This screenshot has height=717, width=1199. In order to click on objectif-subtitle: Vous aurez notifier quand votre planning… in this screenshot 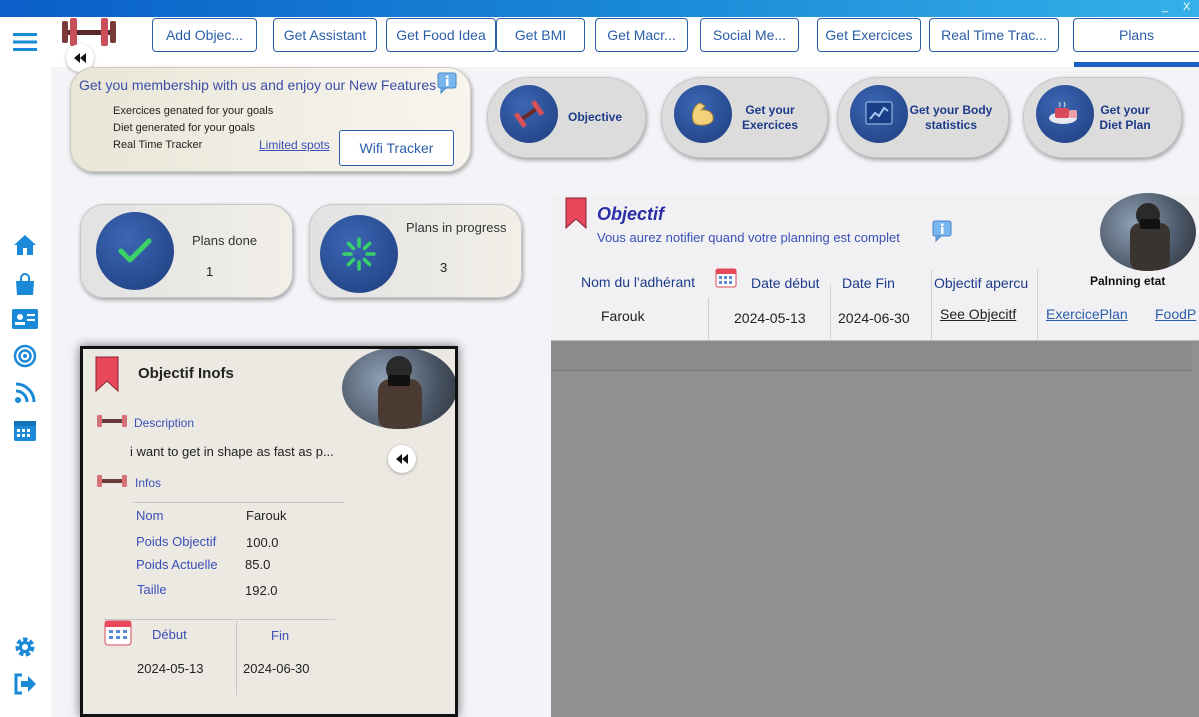, I will do `click(748, 237)`.